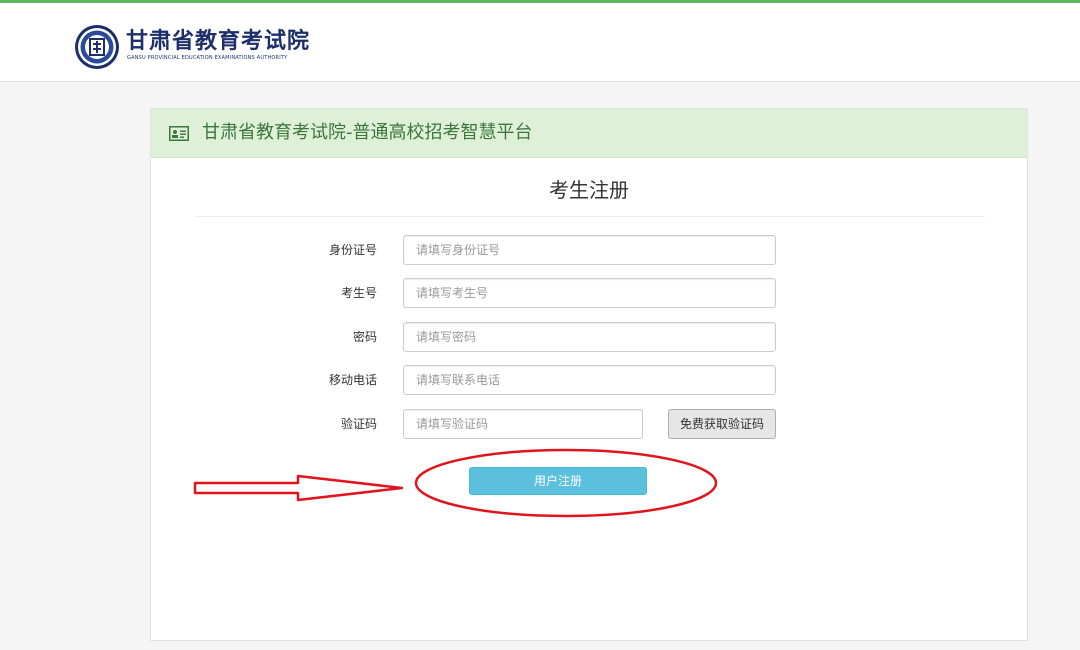 This screenshot has width=1080, height=650. I want to click on mobile-phone-input, so click(589, 380).